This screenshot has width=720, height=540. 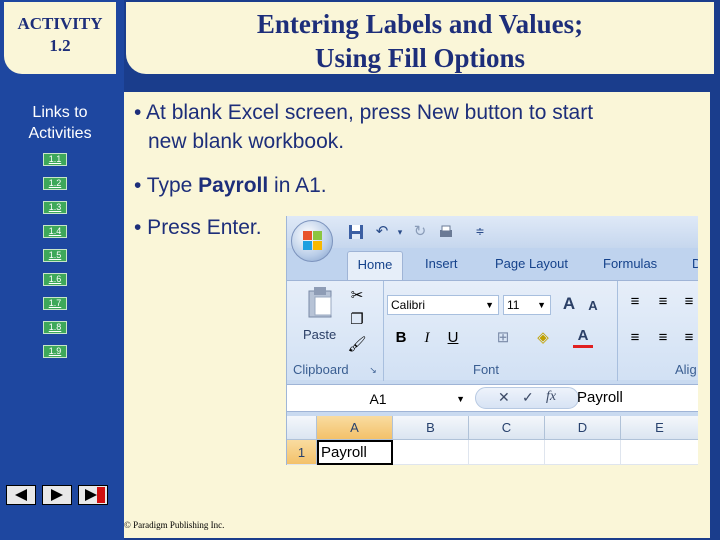 What do you see at coordinates (55, 279) in the screenshot?
I see `activity-link-1-6: 1.6` at bounding box center [55, 279].